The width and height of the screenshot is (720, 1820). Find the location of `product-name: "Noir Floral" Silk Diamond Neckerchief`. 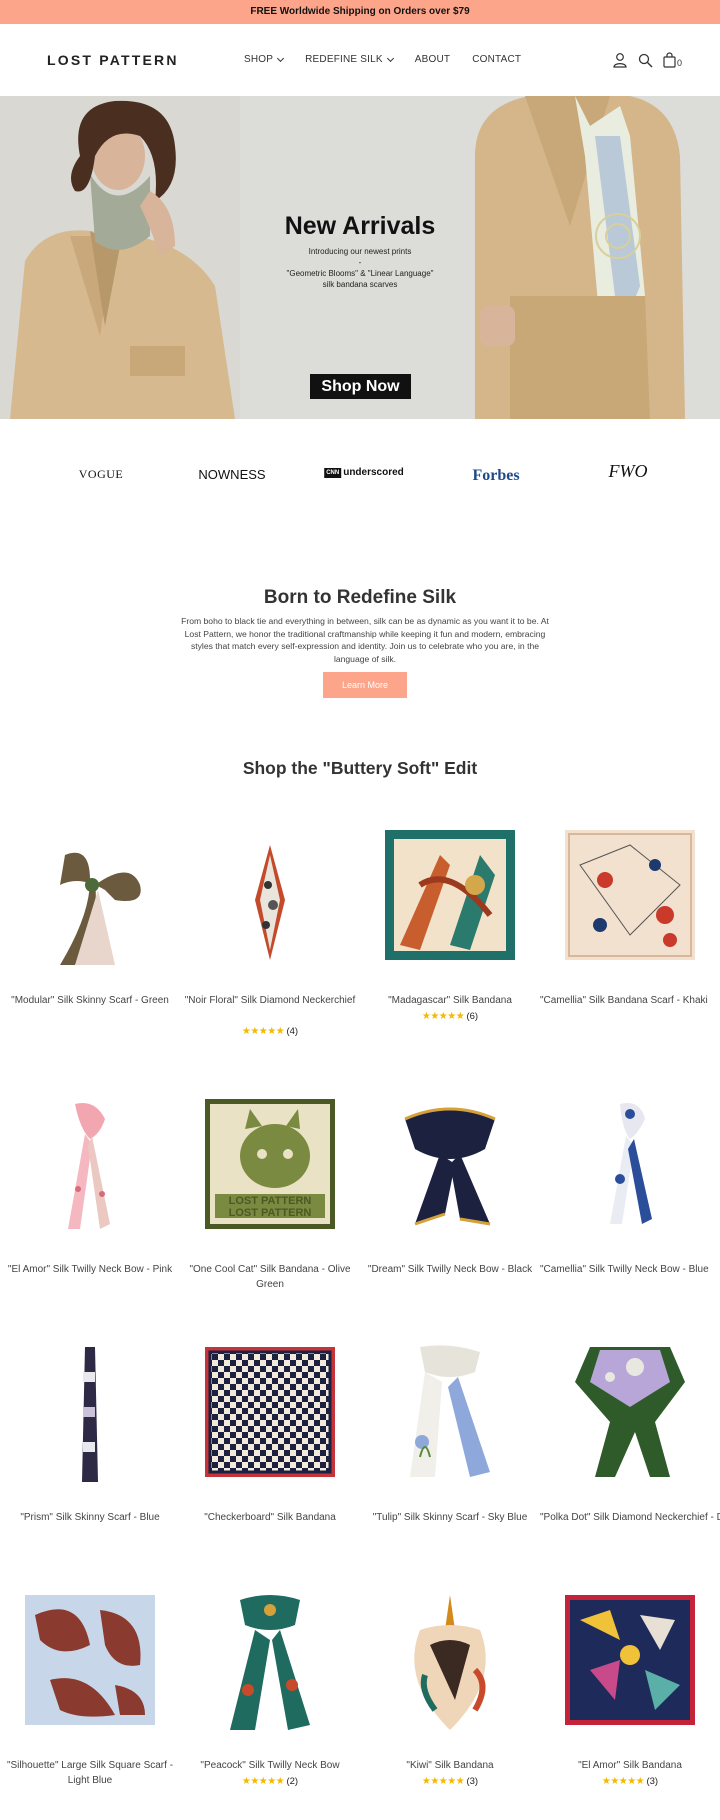

product-name: "Noir Floral" Silk Diamond Neckerchief is located at coordinates (270, 1000).